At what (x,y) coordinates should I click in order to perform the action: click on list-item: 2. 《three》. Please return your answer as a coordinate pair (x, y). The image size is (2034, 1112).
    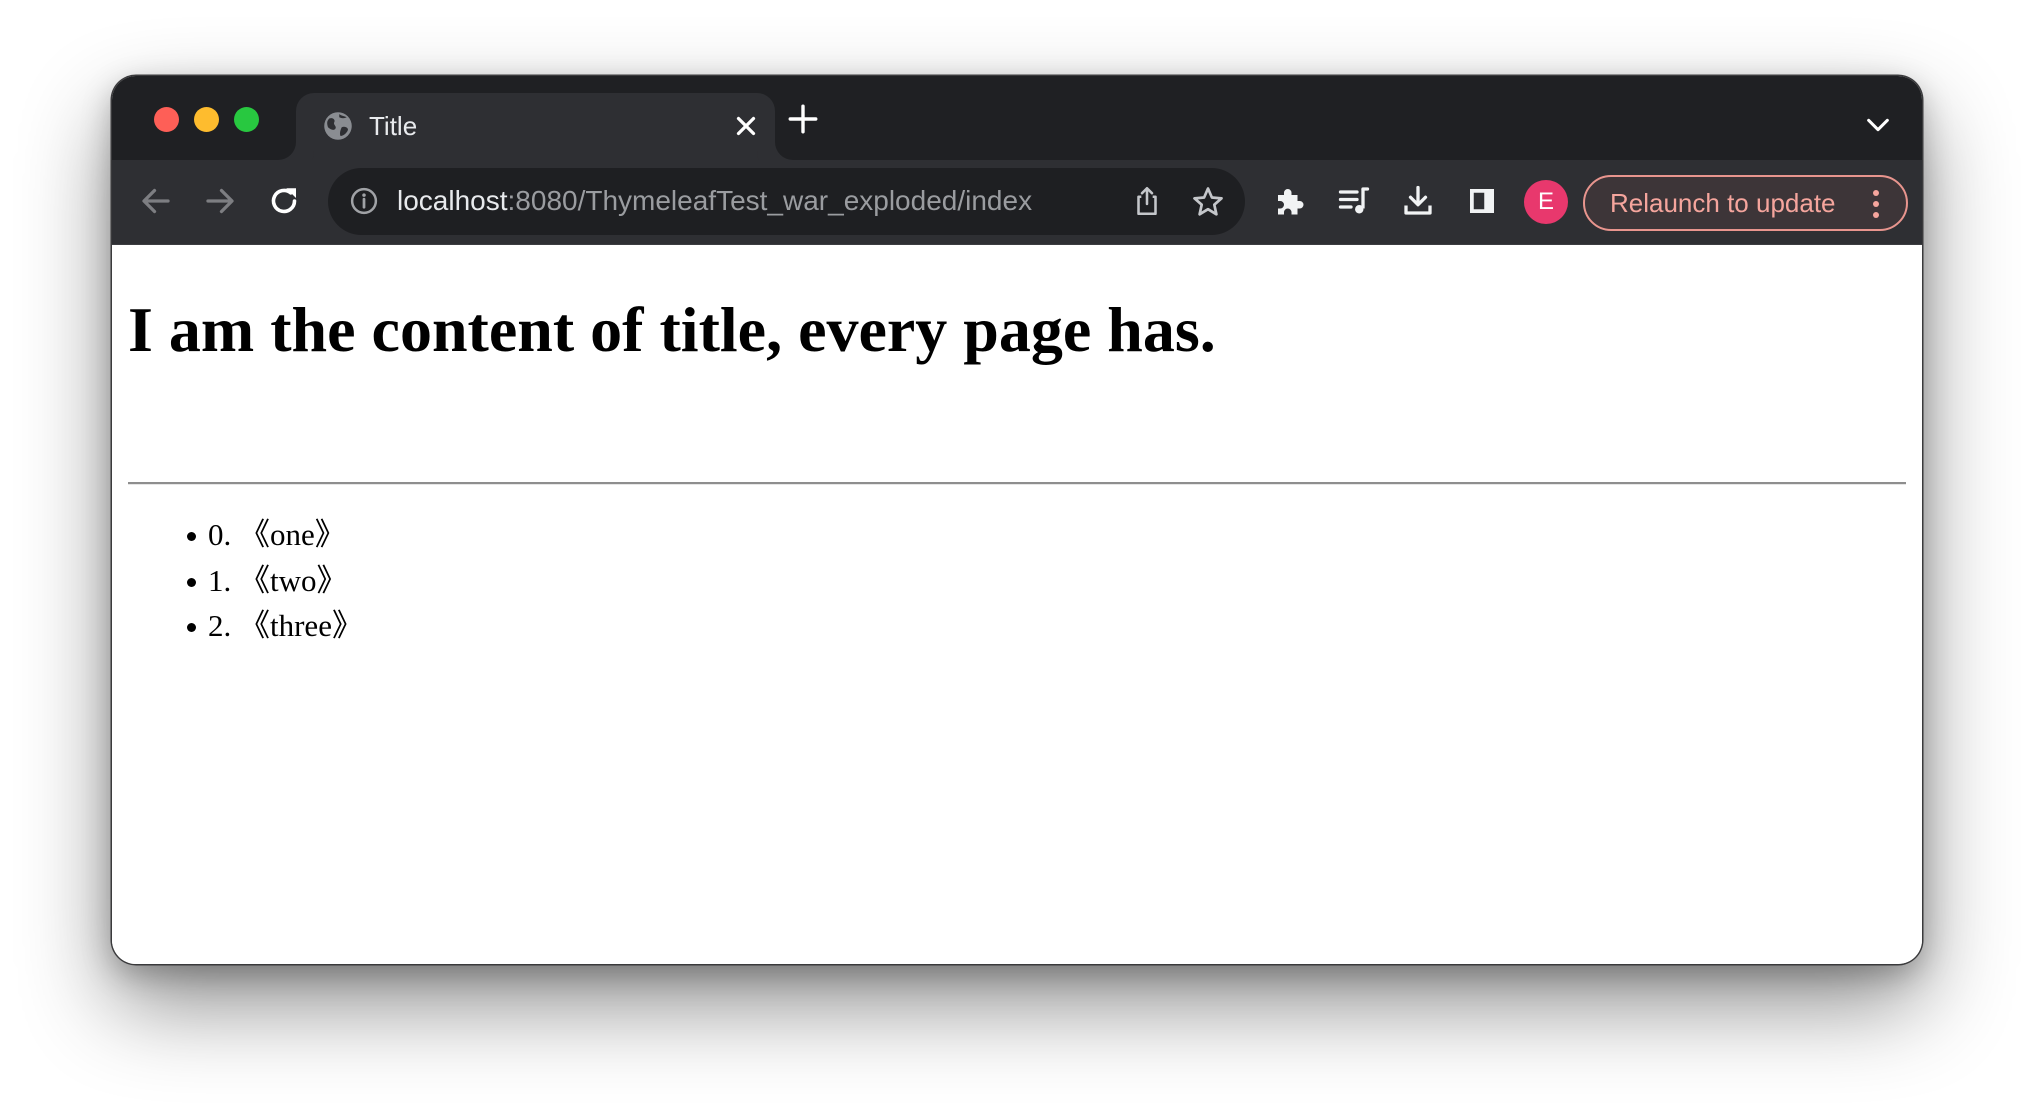
    Looking at the image, I should click on (275, 626).